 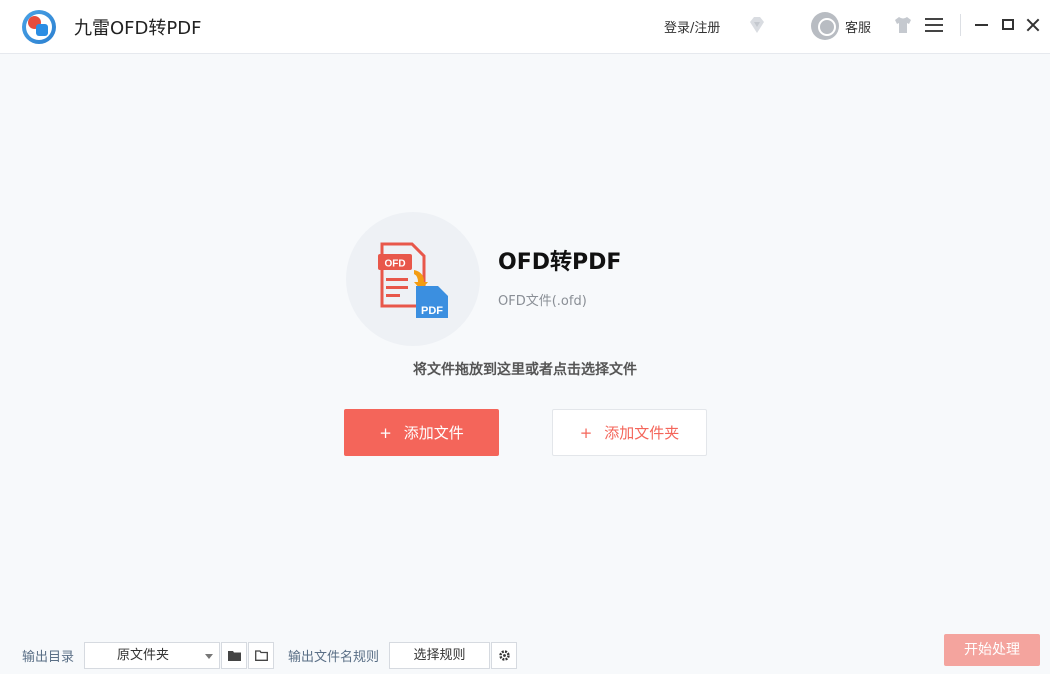 I want to click on add-file-button: + 添加文件, so click(x=421, y=432).